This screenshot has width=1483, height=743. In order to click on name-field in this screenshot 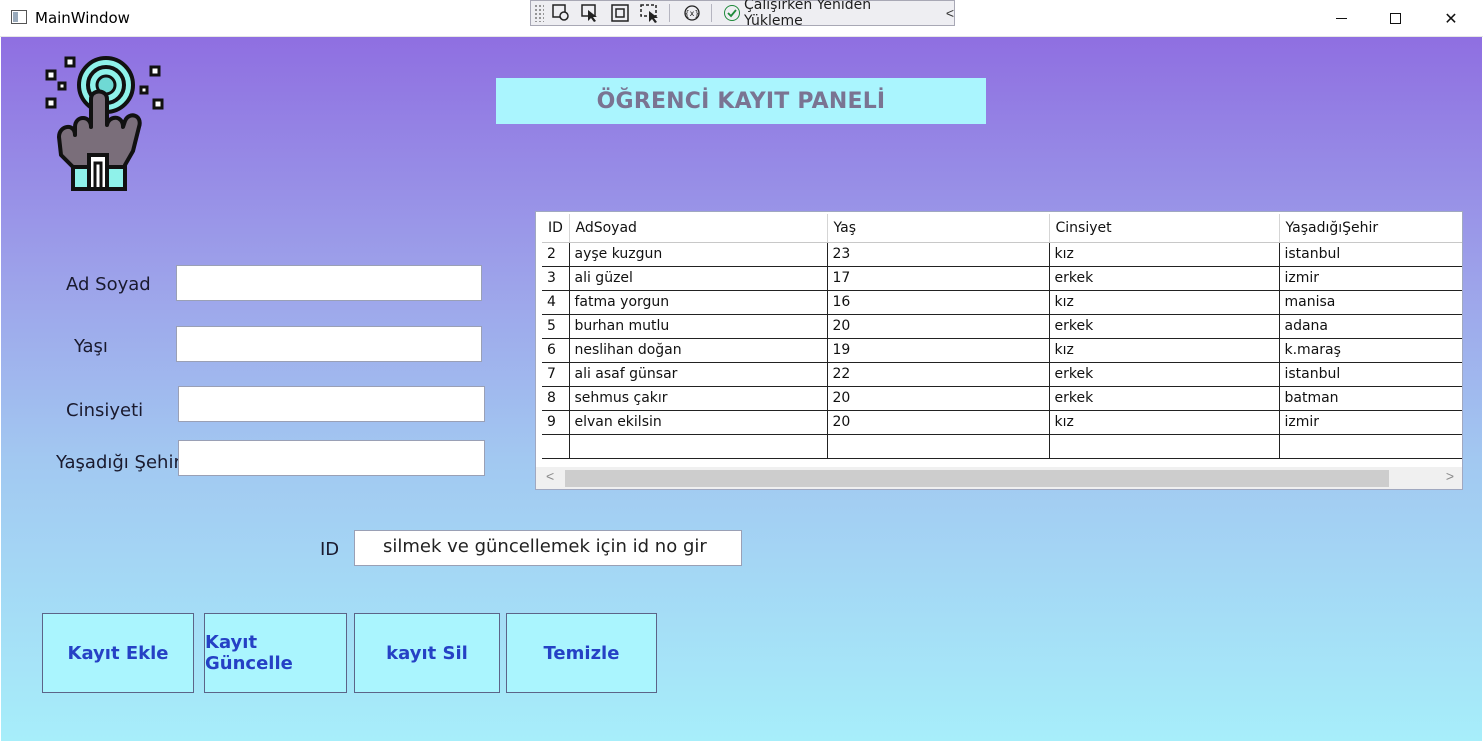, I will do `click(329, 283)`.